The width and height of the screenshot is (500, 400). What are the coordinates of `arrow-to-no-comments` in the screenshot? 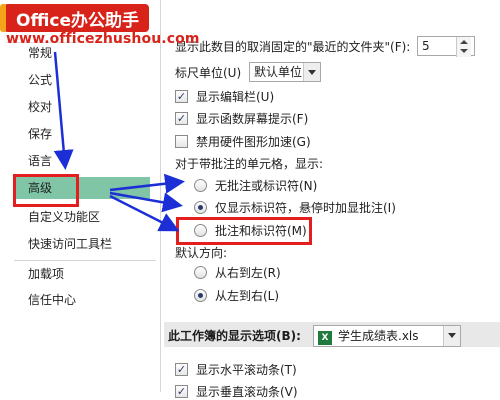 It's located at (147, 183).